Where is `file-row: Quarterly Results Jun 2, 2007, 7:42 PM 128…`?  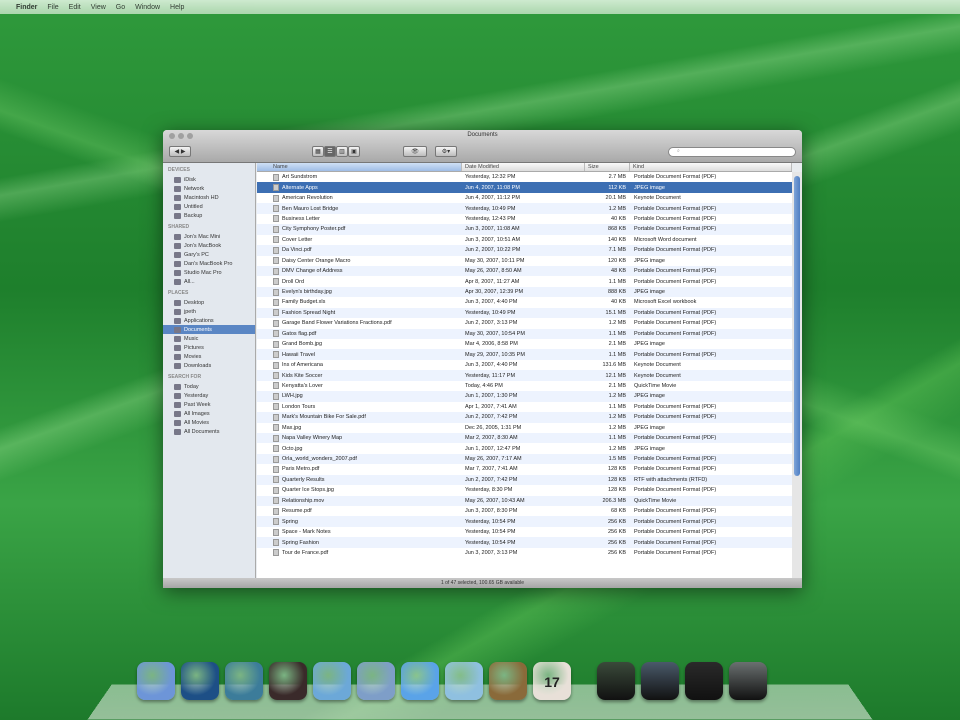
file-row: Quarterly Results Jun 2, 2007, 7:42 PM 128… is located at coordinates (524, 480).